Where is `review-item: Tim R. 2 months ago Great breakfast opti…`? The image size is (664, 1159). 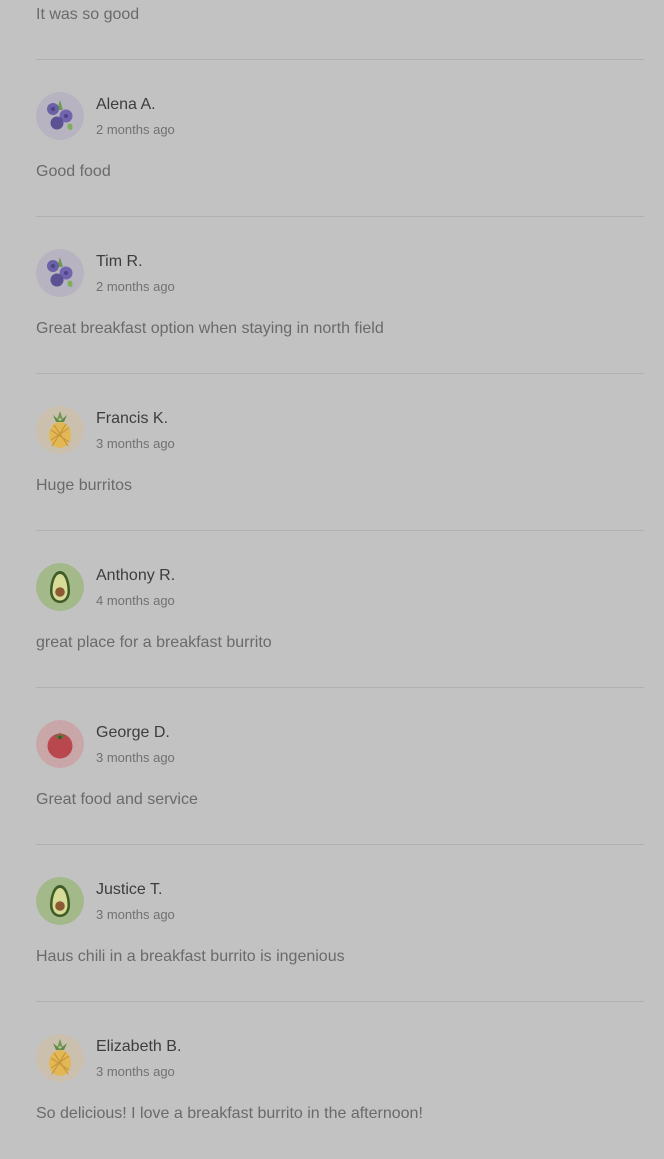
review-item: Tim R. 2 months ago Great breakfast opti… is located at coordinates (340, 295).